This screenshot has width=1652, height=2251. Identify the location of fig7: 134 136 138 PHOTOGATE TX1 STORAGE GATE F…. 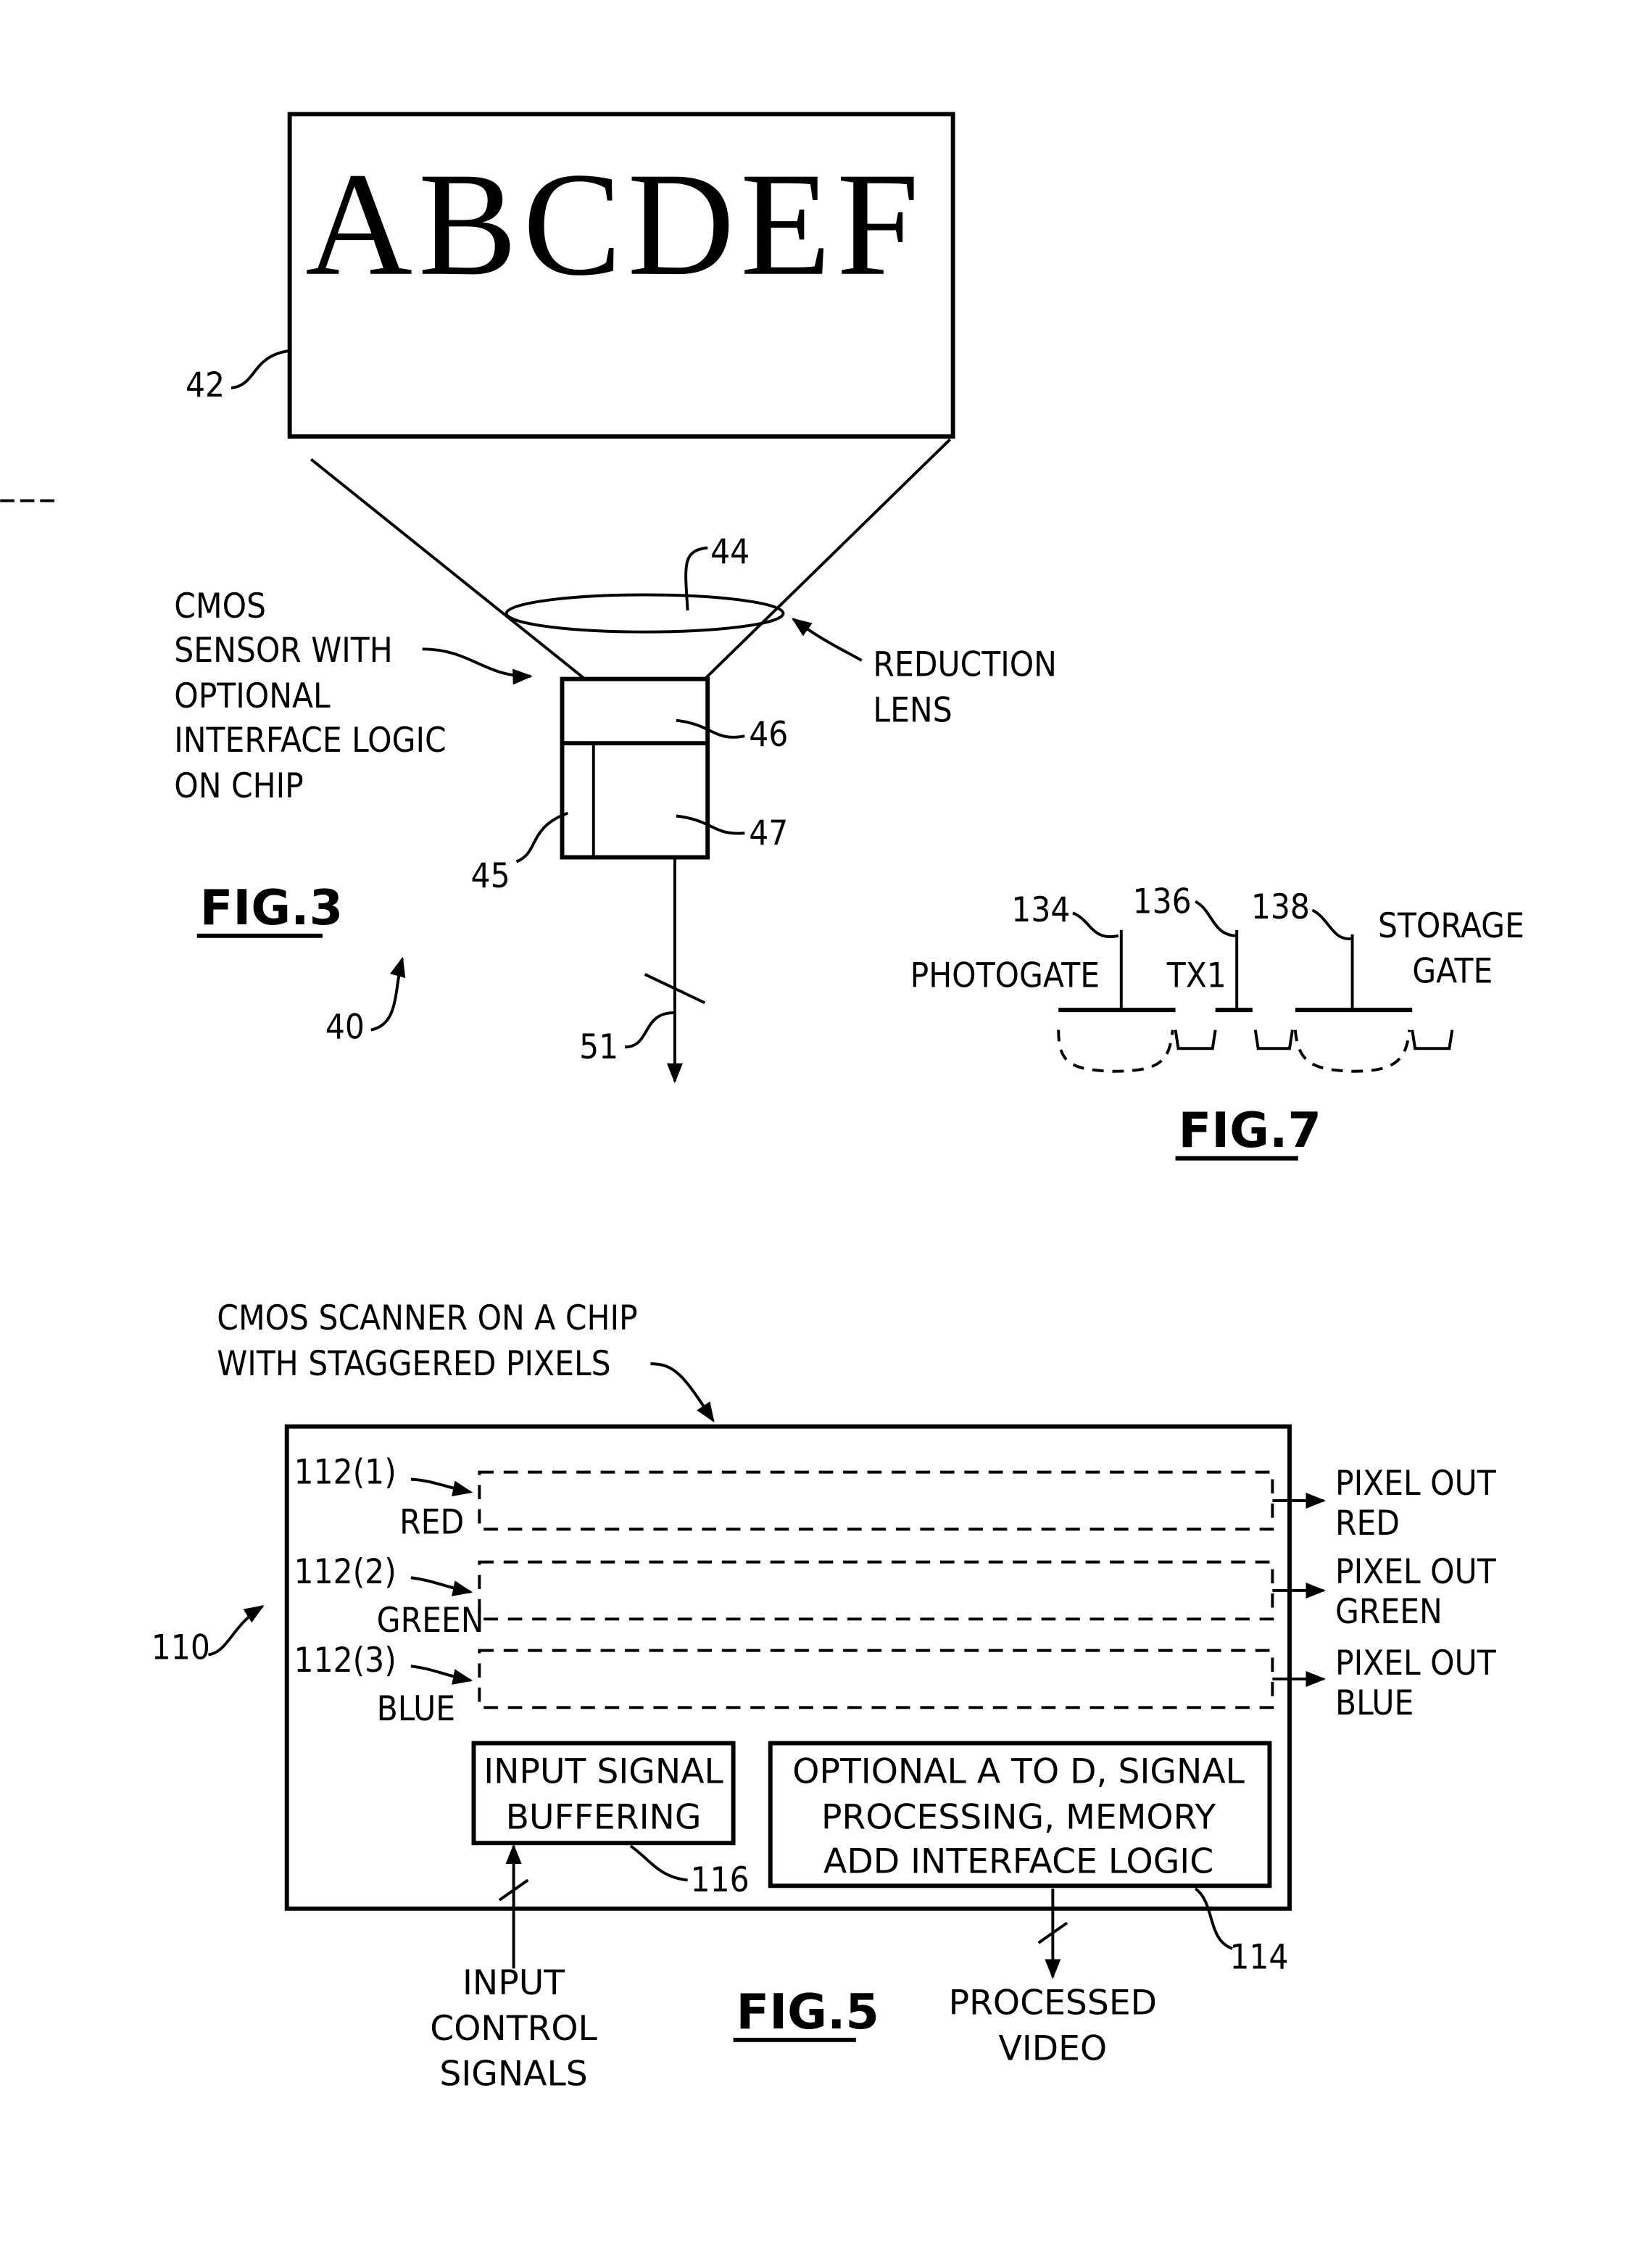
(1217, 1021).